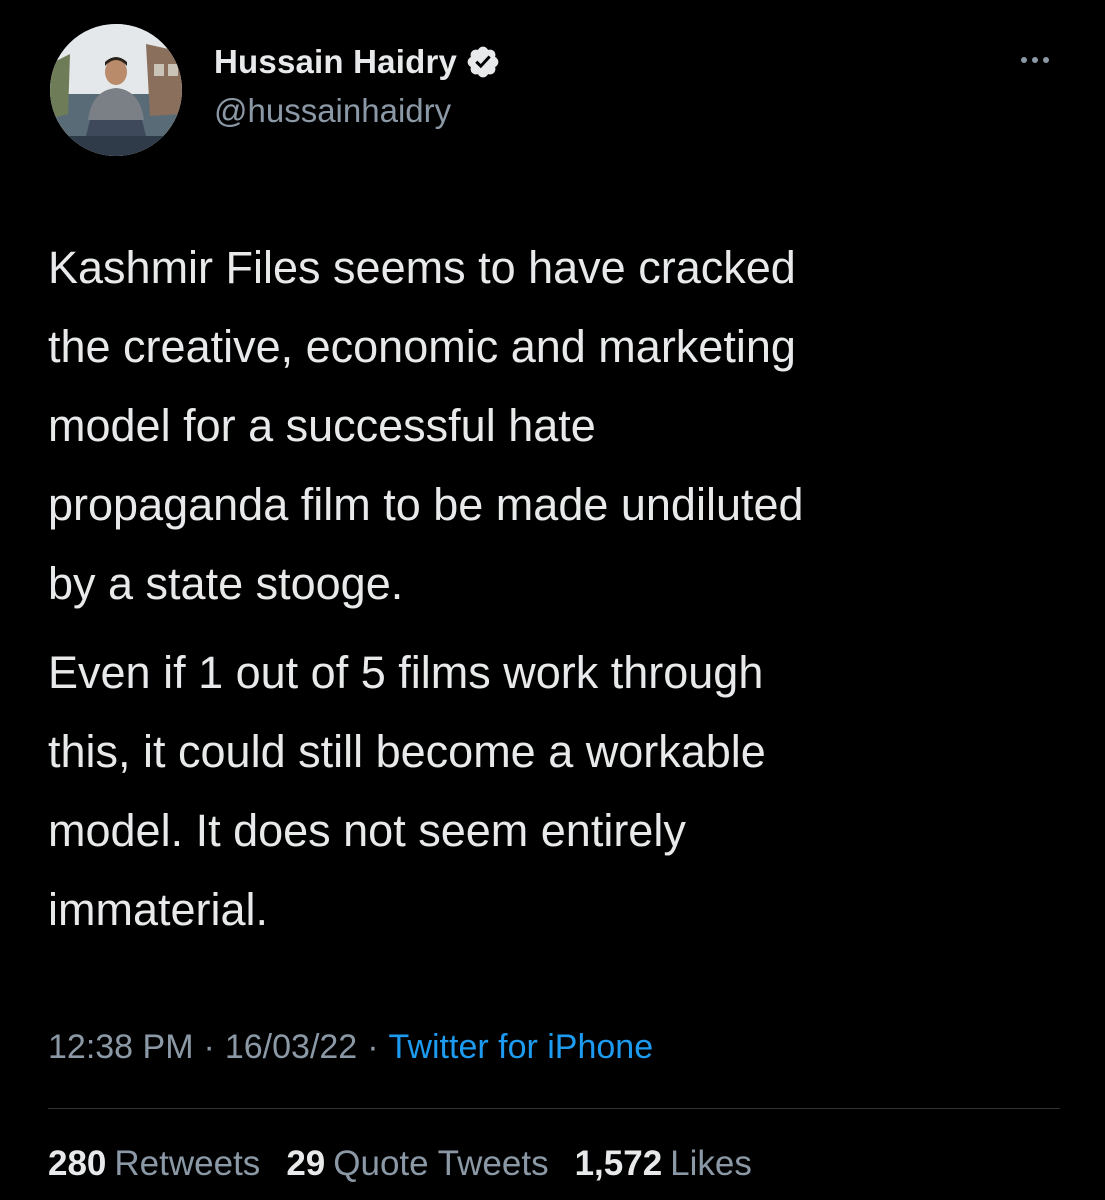 This screenshot has width=1105, height=1200. What do you see at coordinates (291, 1047) in the screenshot?
I see `tweet-date: 16/03/22` at bounding box center [291, 1047].